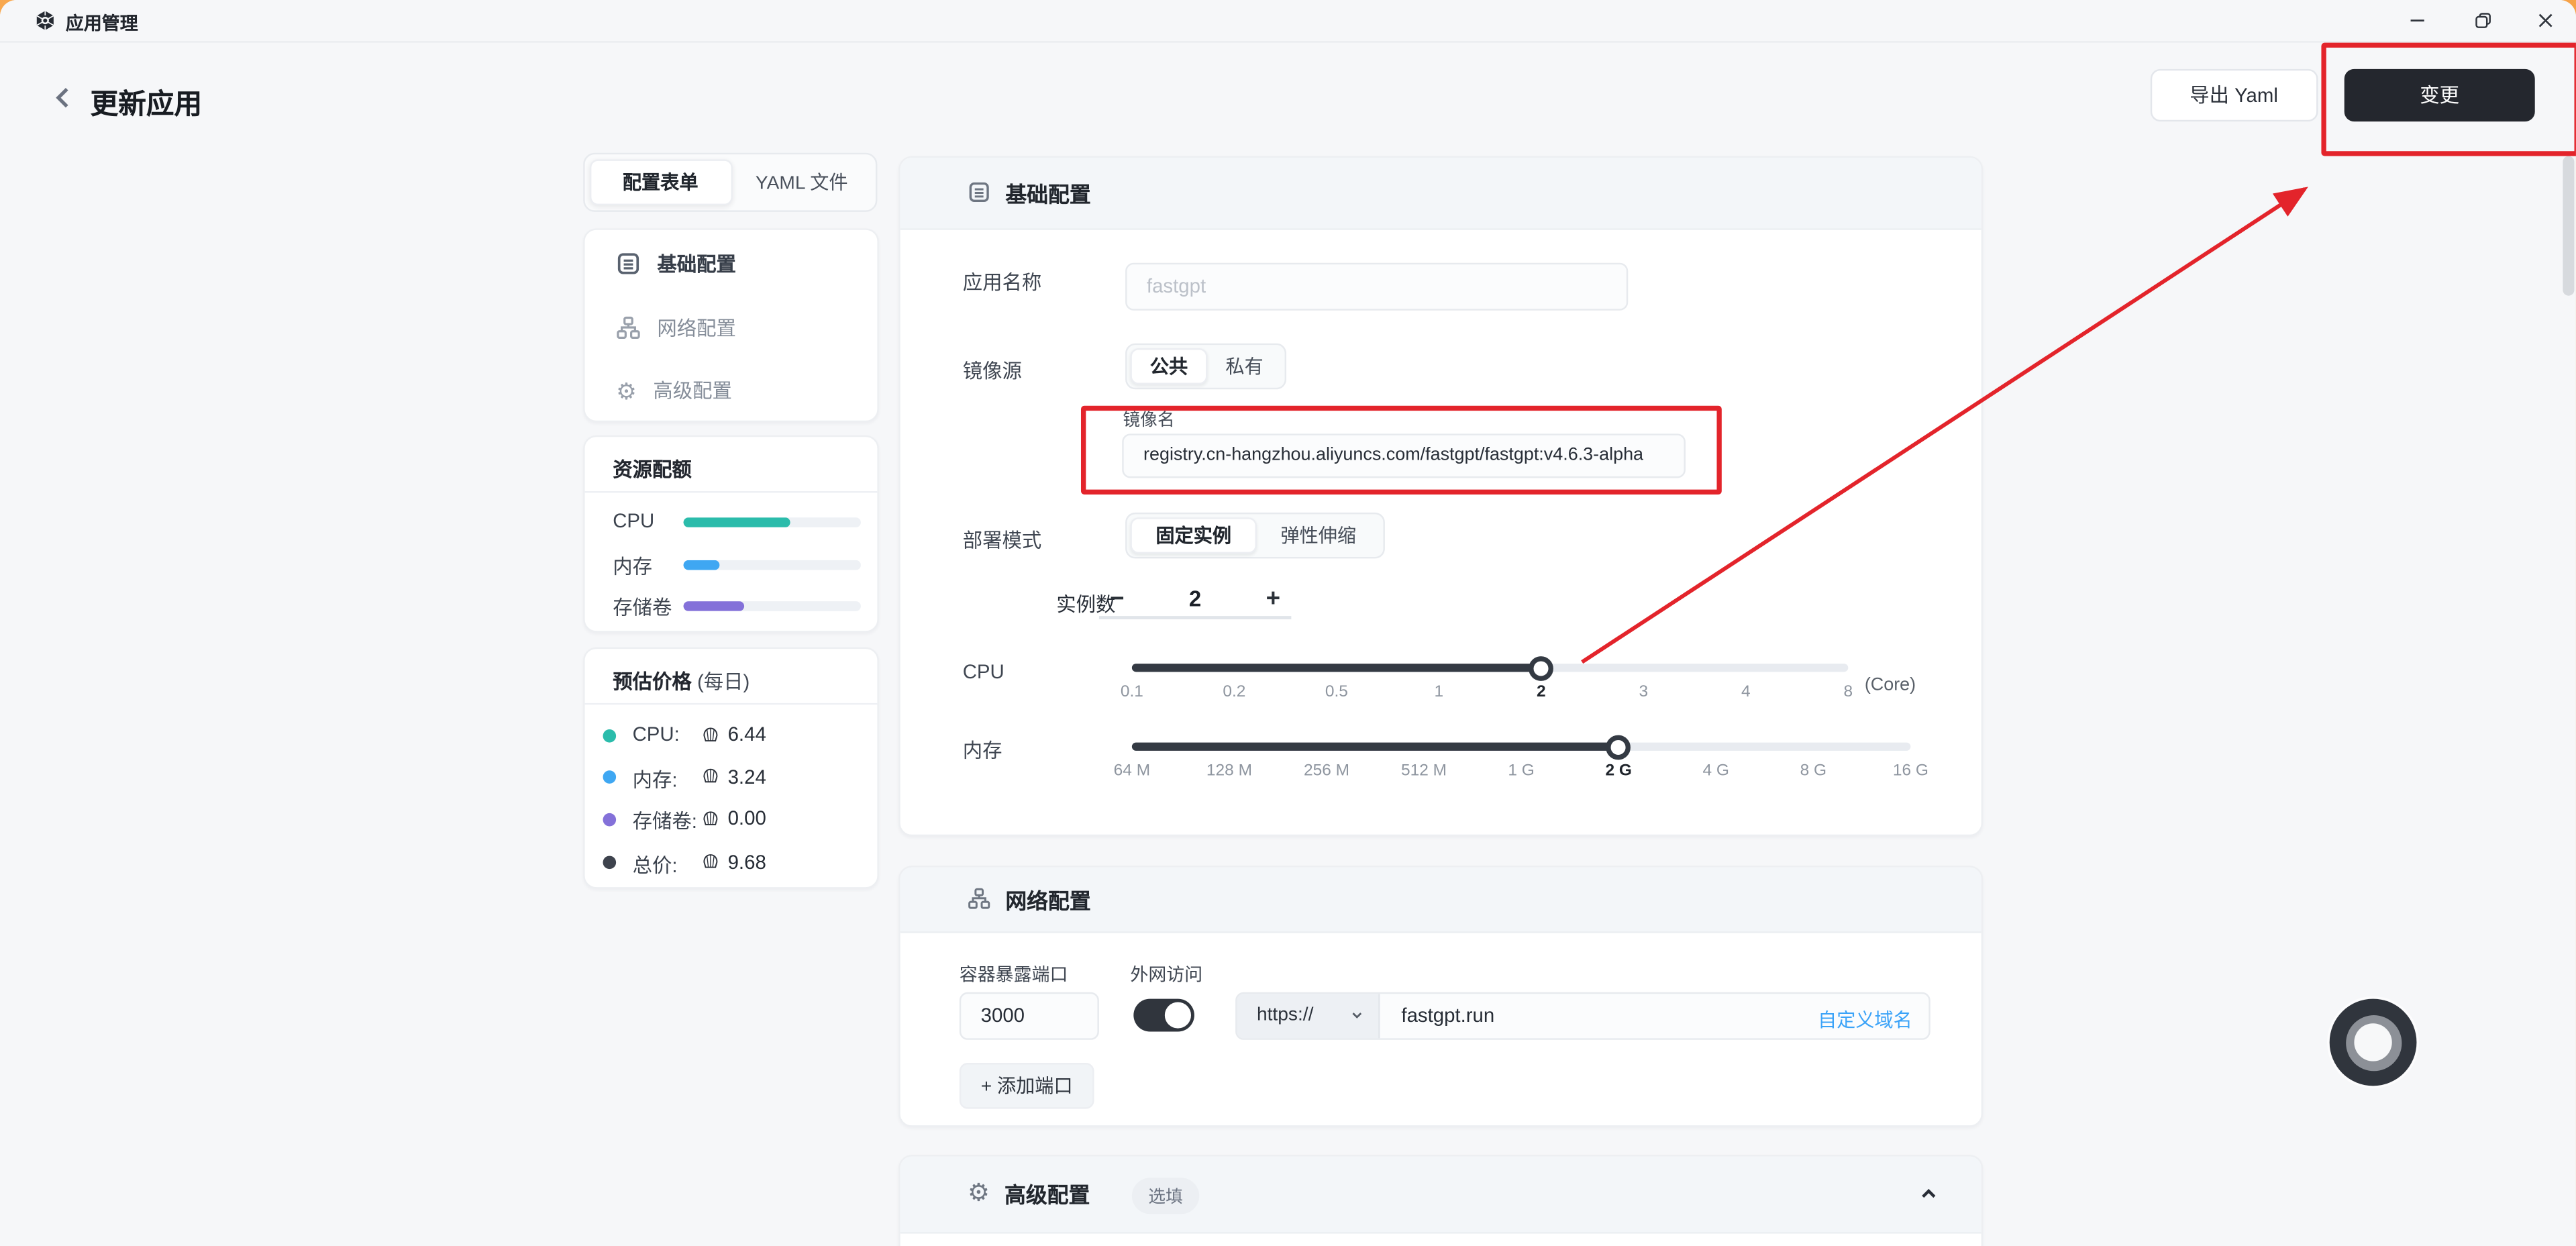  What do you see at coordinates (681, 682) in the screenshot?
I see `price-title: 预估价格 (每日)` at bounding box center [681, 682].